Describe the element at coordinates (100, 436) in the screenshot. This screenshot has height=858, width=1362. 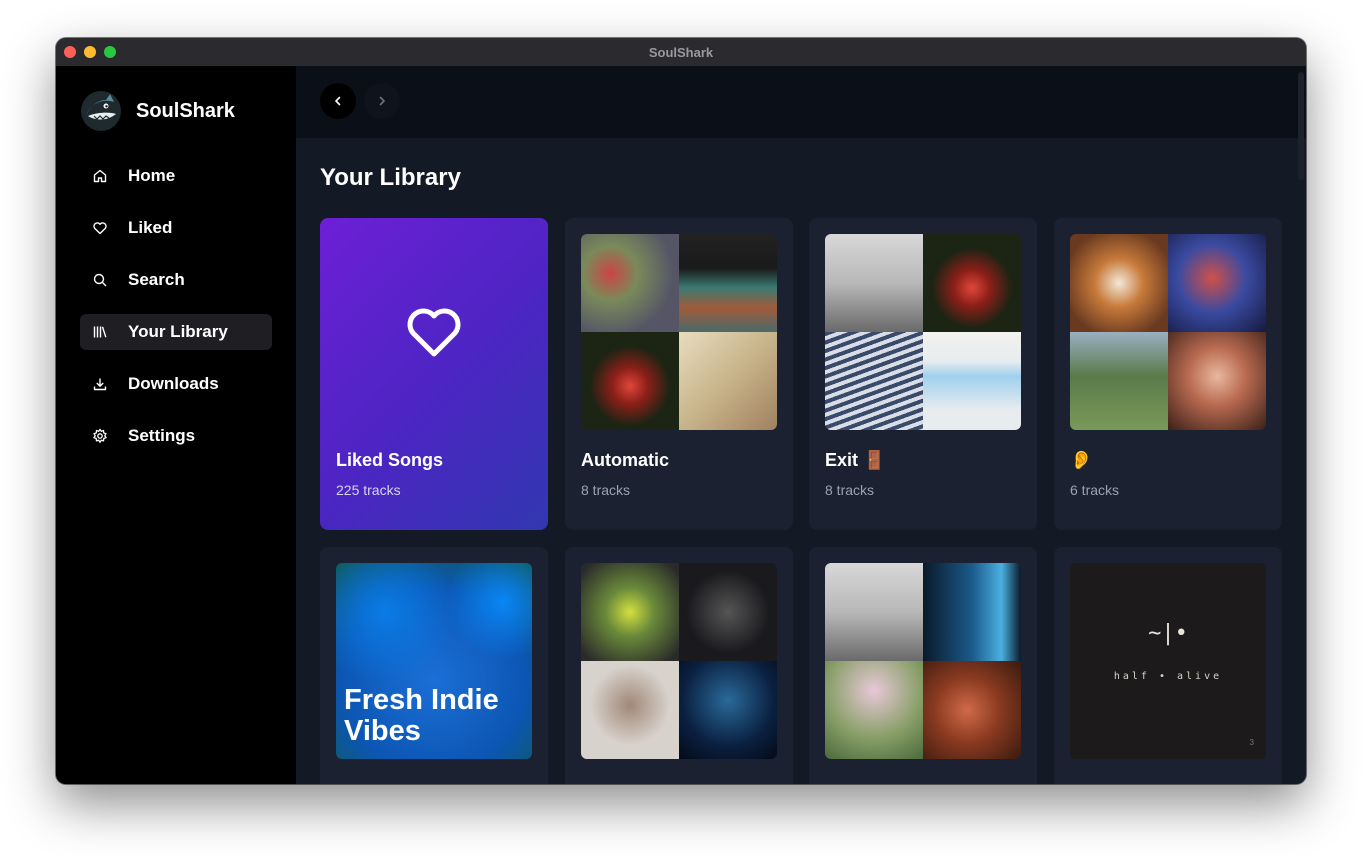
I see `gear-icon` at that location.